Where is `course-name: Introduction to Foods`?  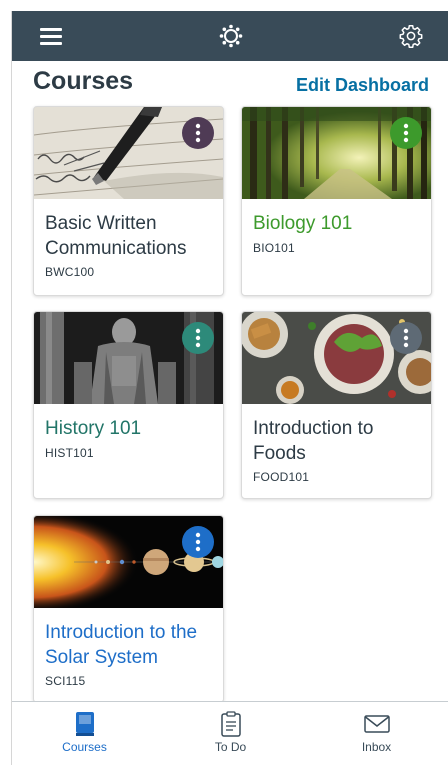
course-name: Introduction to Foods is located at coordinates (313, 441).